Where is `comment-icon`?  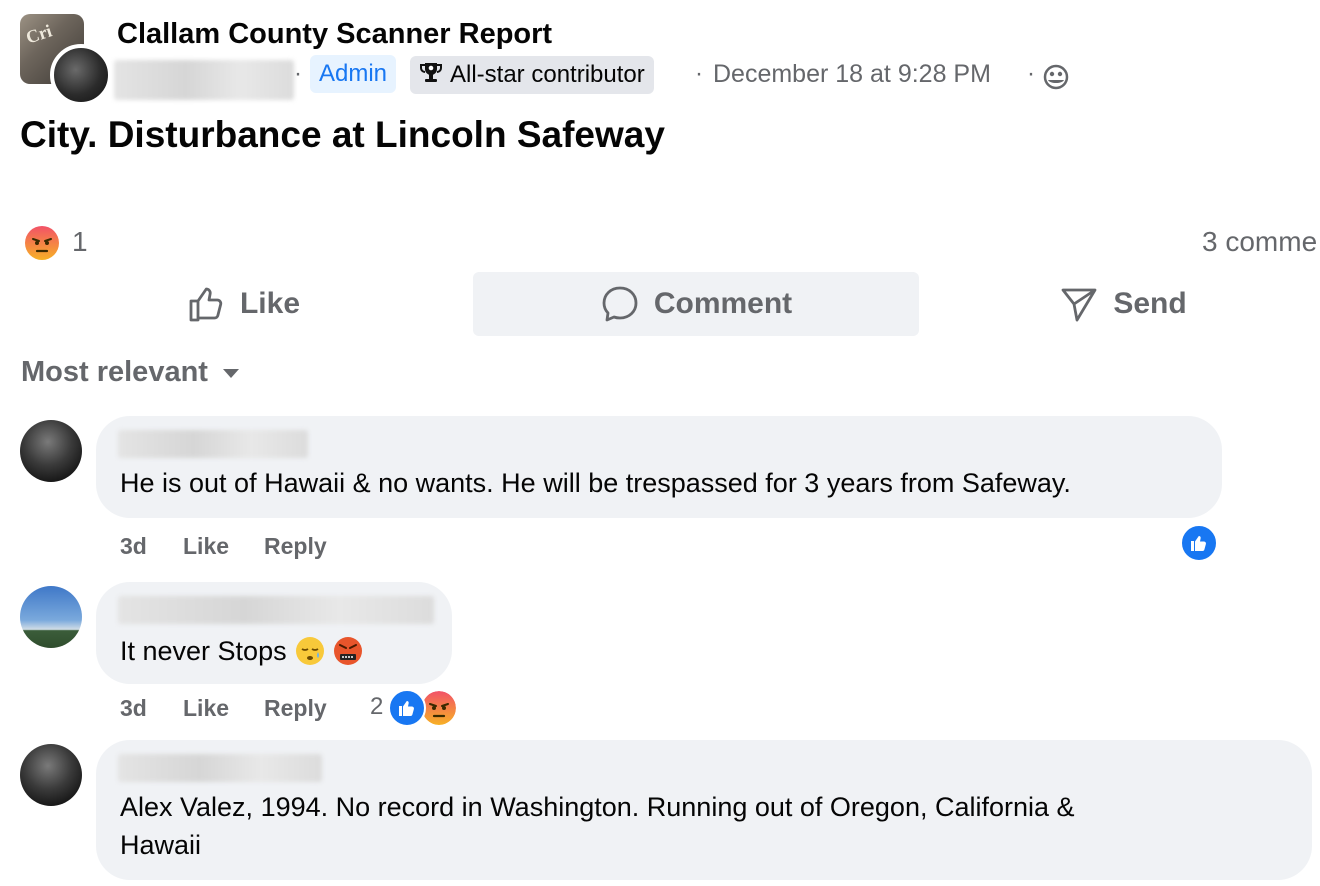 comment-icon is located at coordinates (620, 304).